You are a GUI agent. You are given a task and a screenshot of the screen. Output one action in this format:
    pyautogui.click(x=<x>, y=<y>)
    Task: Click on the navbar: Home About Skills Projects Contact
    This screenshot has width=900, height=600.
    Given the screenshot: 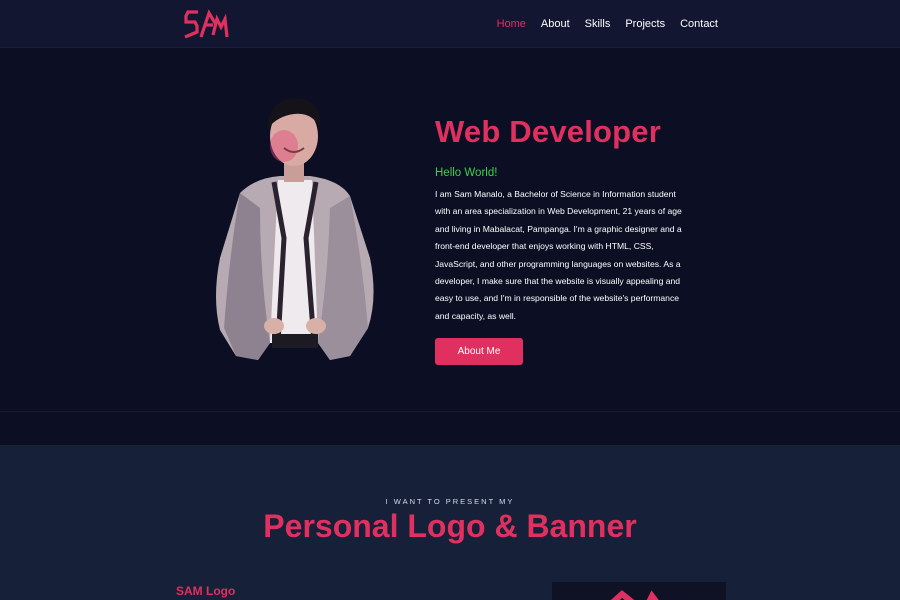 What is the action you would take?
    pyautogui.click(x=450, y=24)
    